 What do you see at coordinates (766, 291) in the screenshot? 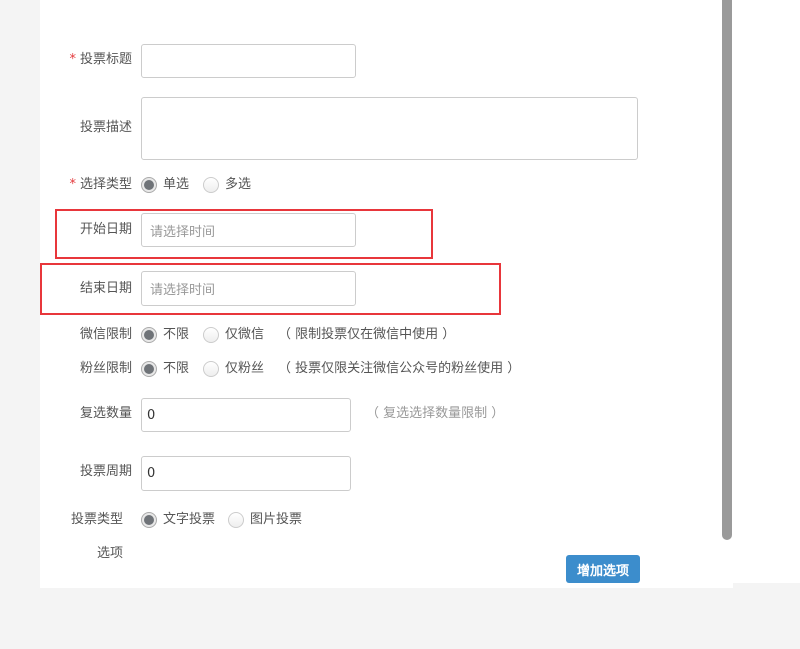
I see `right-area` at bounding box center [766, 291].